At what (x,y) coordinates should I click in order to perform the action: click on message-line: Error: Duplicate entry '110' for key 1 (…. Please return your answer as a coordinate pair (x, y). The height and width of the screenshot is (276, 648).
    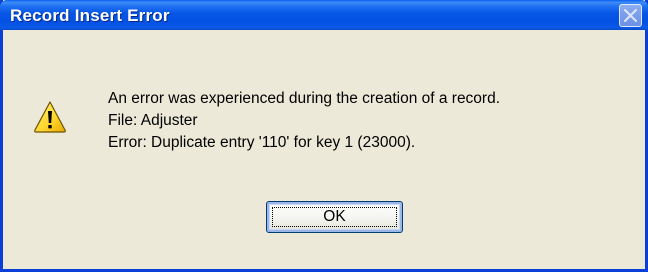
    Looking at the image, I should click on (262, 142).